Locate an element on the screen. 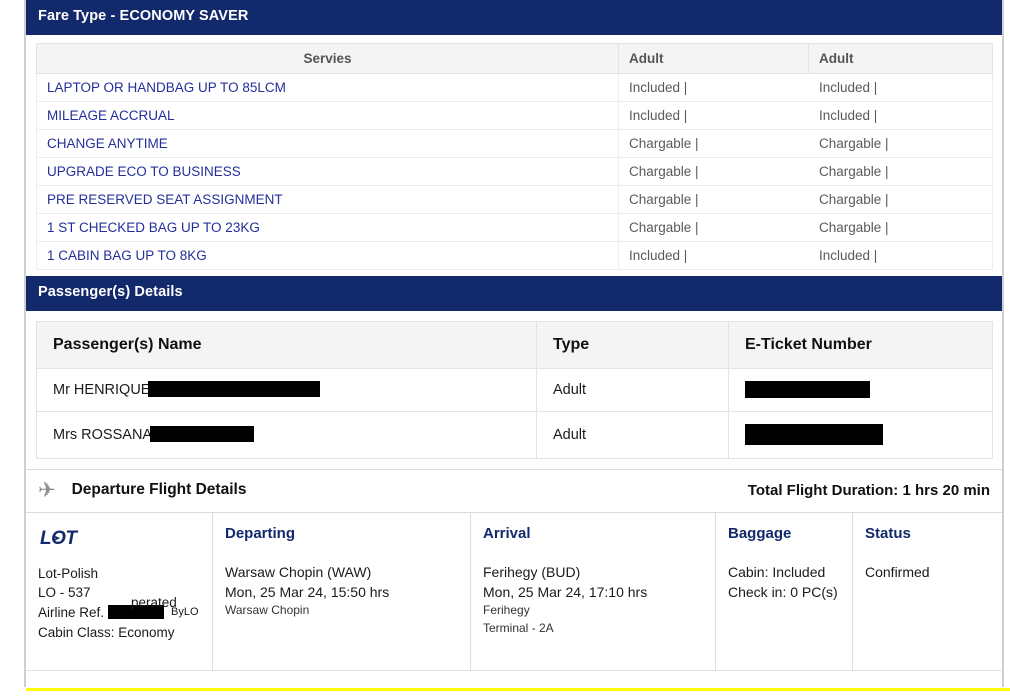  baggage-checkin: Check in: 0 PC(s) is located at coordinates (783, 592).